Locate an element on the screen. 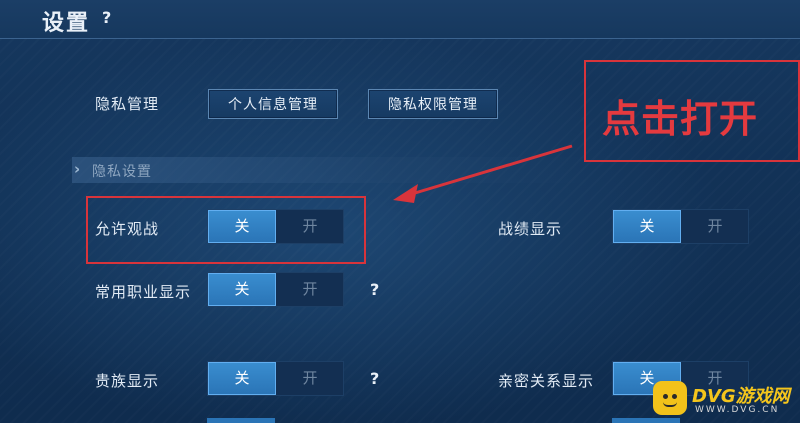 The width and height of the screenshot is (800, 423). annotation-arrow-icon is located at coordinates (483, 173).